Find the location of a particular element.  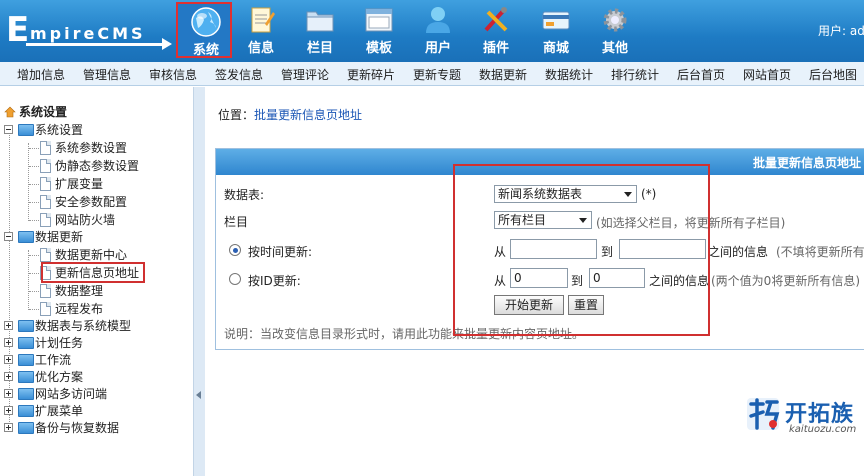

tree-item-data-cleanup: 数据整理 is located at coordinates (115, 291).